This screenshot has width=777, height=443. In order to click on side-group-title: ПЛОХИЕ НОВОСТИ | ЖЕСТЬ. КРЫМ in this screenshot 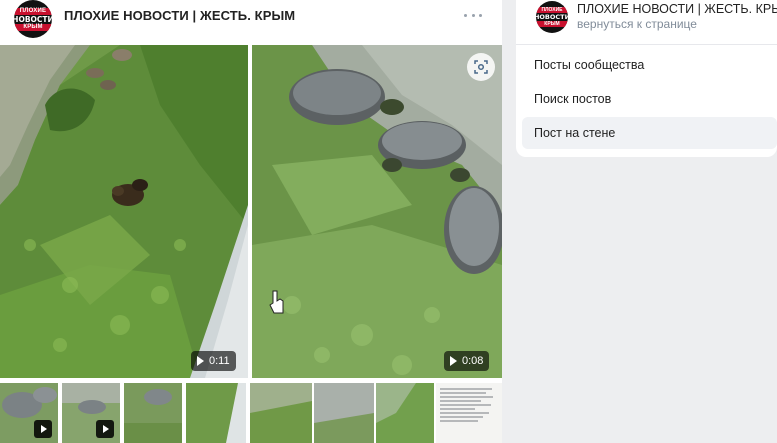, I will do `click(677, 9)`.